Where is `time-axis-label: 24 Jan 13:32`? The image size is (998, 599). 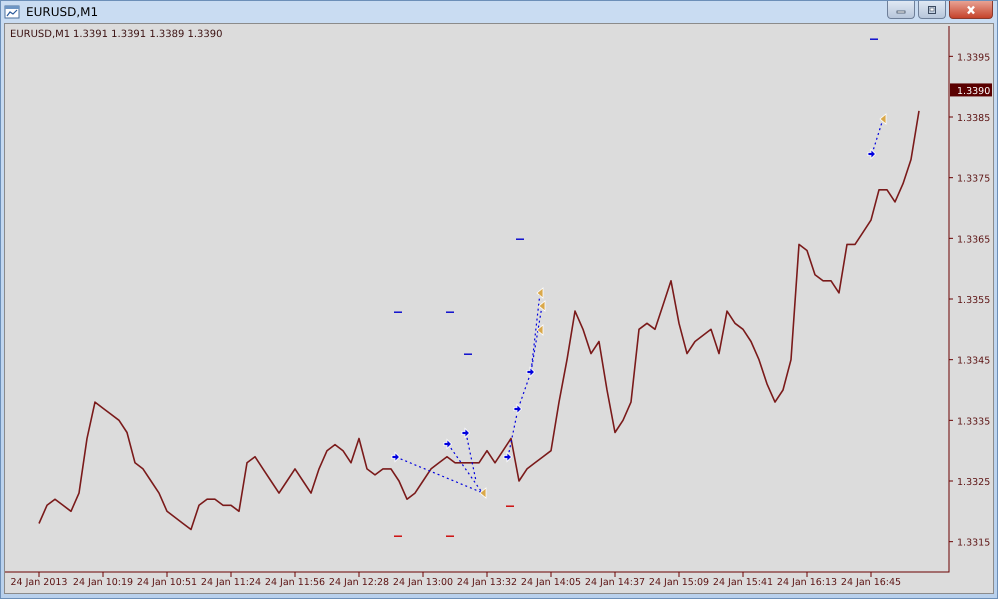
time-axis-label: 24 Jan 13:32 is located at coordinates (487, 582).